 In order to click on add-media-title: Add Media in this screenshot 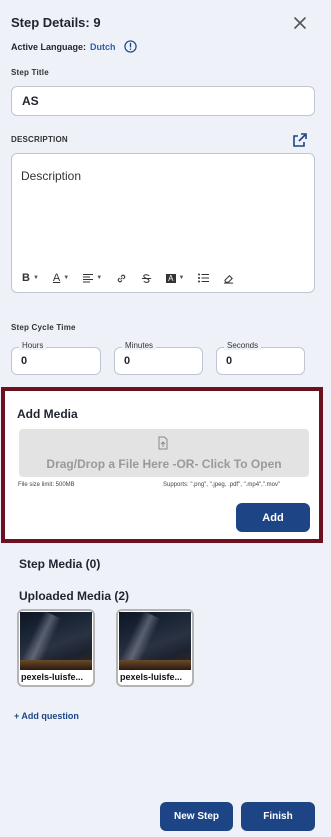, I will do `click(47, 414)`.